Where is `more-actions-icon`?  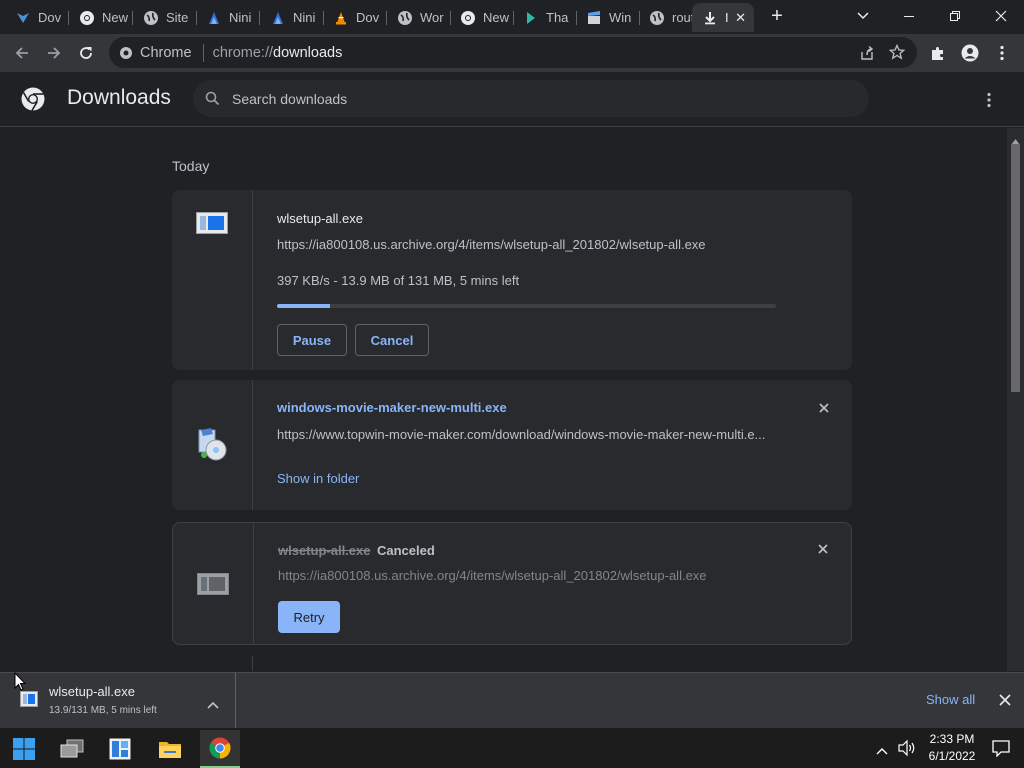
more-actions-icon is located at coordinates (989, 102).